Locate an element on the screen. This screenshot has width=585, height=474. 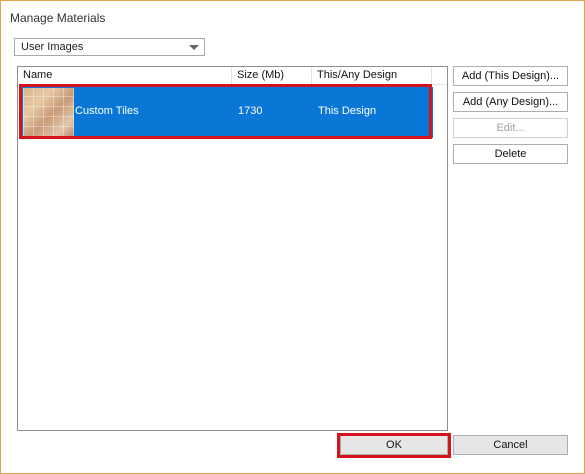
column-header-scope: This/Any Design is located at coordinates (372, 75).